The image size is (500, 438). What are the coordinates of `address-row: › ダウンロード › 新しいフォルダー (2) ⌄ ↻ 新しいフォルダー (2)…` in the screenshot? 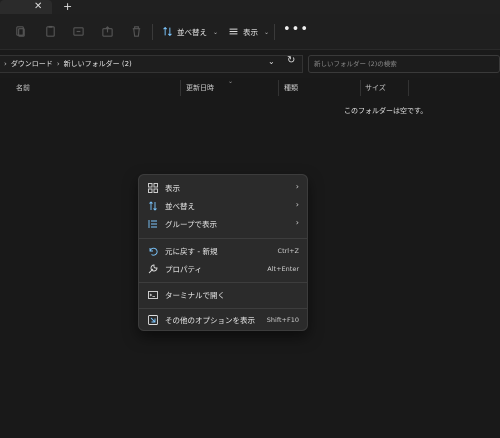 It's located at (250, 64).